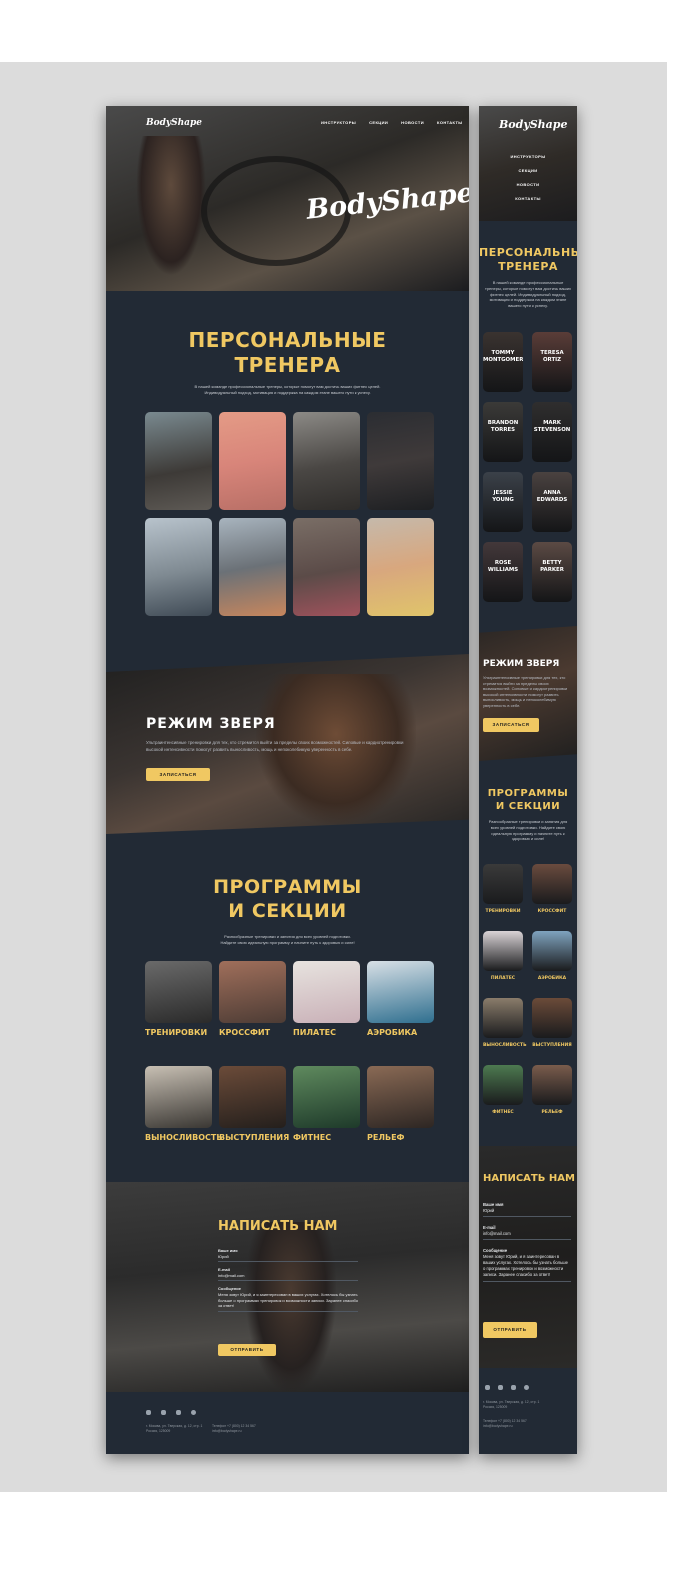 The height and width of the screenshot is (1570, 698). I want to click on trainer-card: ANNA EDWARDS, so click(552, 502).